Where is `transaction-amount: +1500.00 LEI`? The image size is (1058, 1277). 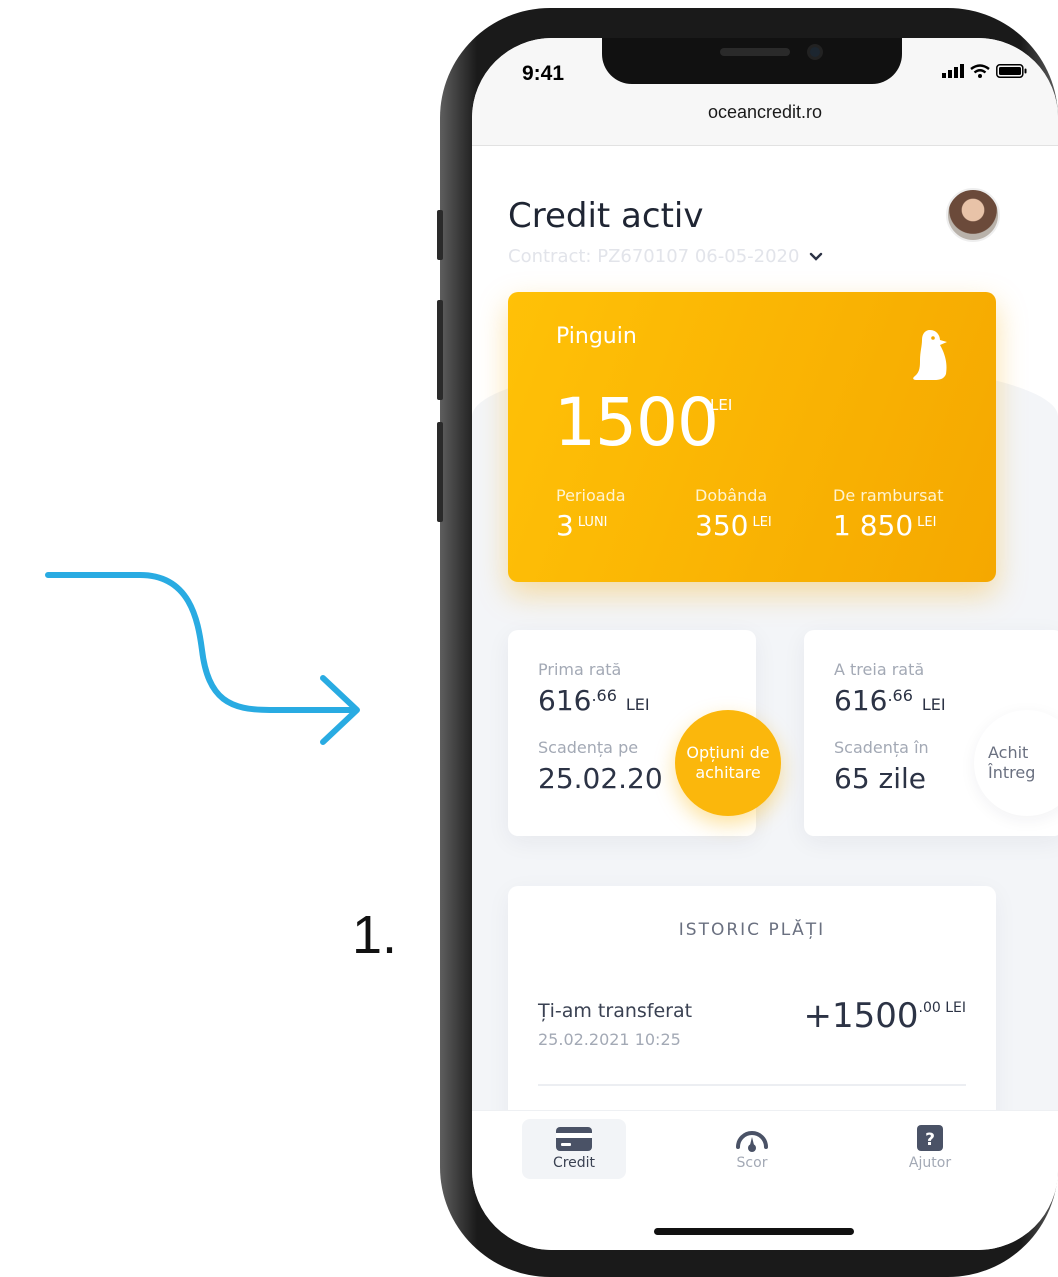 transaction-amount: +1500.00 LEI is located at coordinates (884, 1016).